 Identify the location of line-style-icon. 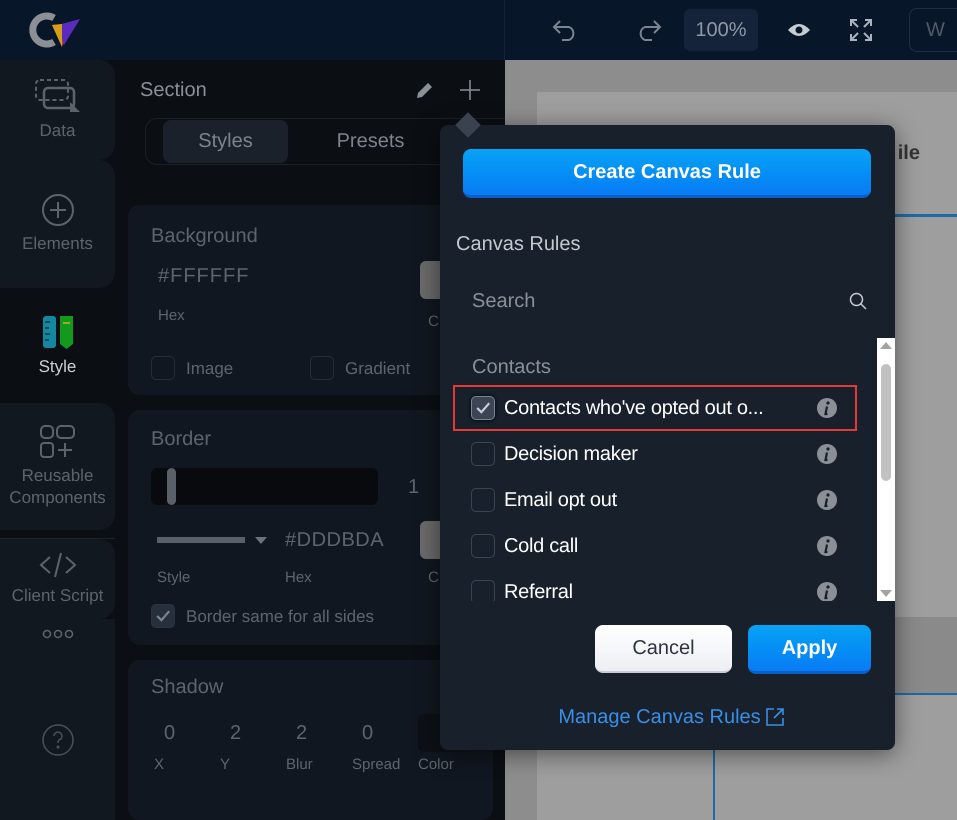
(201, 540).